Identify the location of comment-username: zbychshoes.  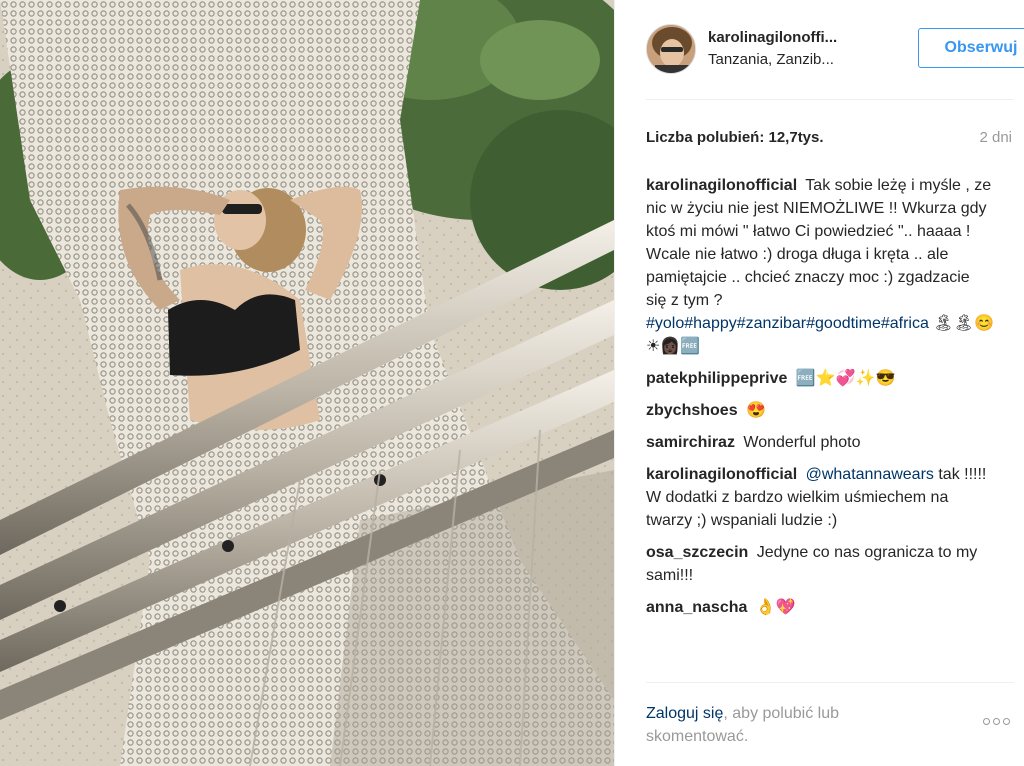
(692, 410).